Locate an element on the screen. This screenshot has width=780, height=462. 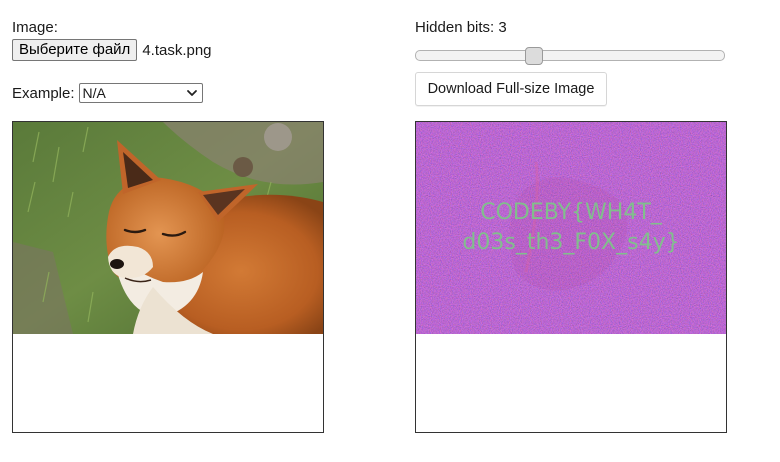
file-input-row: Выберите файл 4.task.png is located at coordinates (112, 50).